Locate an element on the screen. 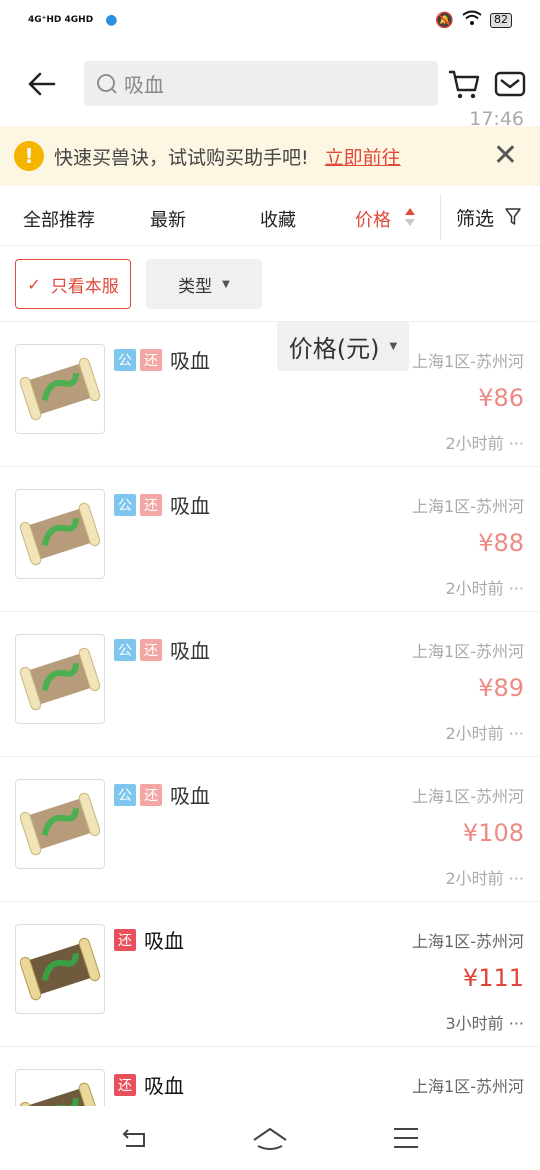 Image resolution: width=540 pixels, height=1170 pixels. list-item: 还 吸血 上海1区-苏州河 is located at coordinates (270, 1076).